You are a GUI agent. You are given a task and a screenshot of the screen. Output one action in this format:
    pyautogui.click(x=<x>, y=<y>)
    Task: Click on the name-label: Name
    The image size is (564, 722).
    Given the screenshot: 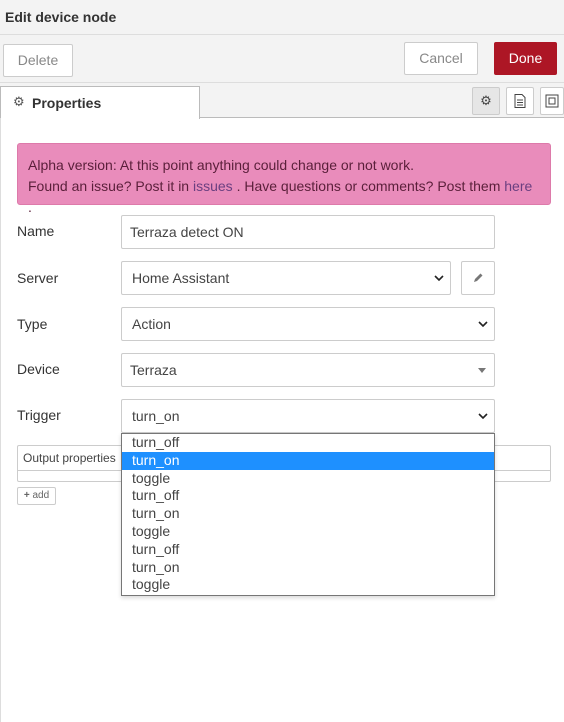 What is the action you would take?
    pyautogui.click(x=36, y=231)
    